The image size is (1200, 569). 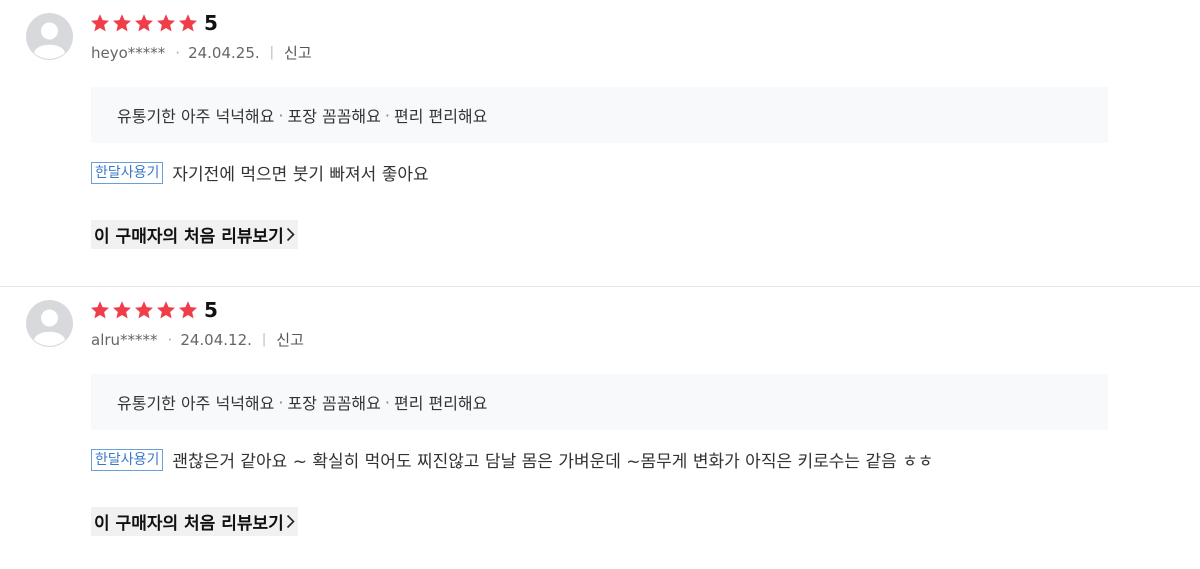 What do you see at coordinates (300, 175) in the screenshot?
I see `review-text: 자기전에 먹으면 붓기 빠져서 좋아요` at bounding box center [300, 175].